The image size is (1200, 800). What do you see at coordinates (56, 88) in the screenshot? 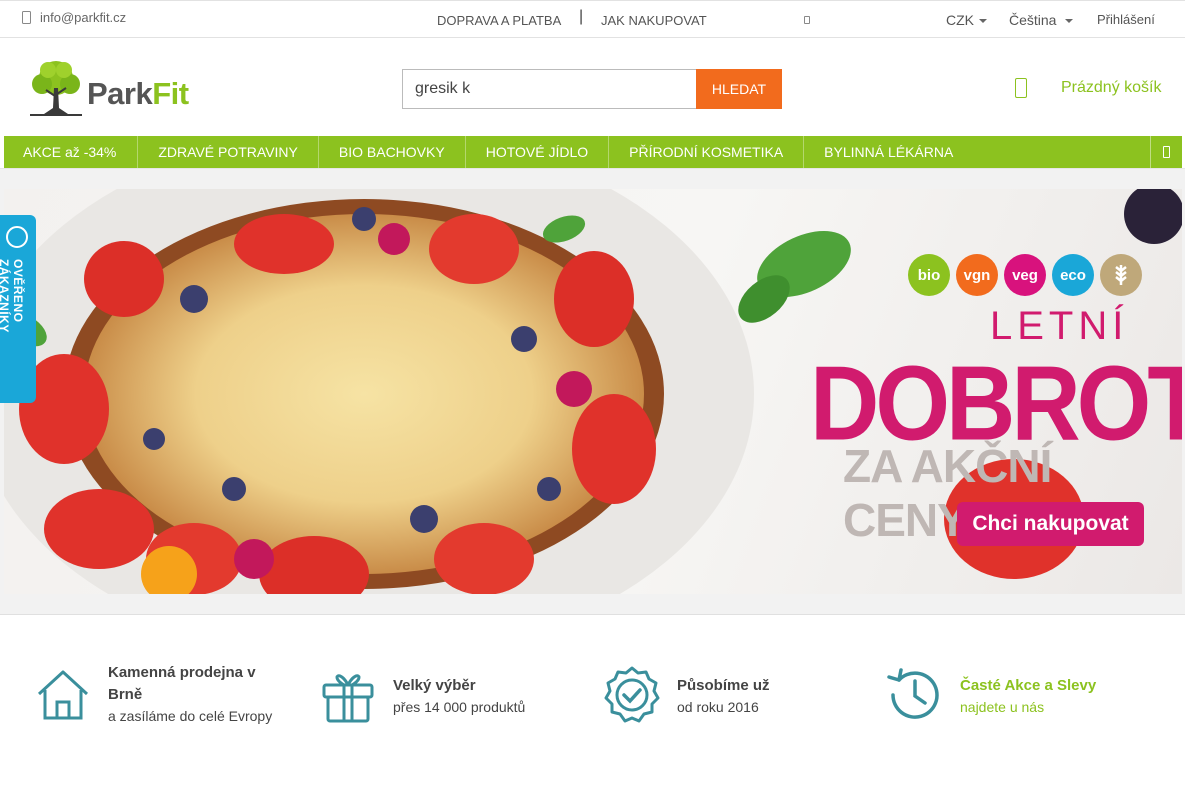
I see `tree-icon` at bounding box center [56, 88].